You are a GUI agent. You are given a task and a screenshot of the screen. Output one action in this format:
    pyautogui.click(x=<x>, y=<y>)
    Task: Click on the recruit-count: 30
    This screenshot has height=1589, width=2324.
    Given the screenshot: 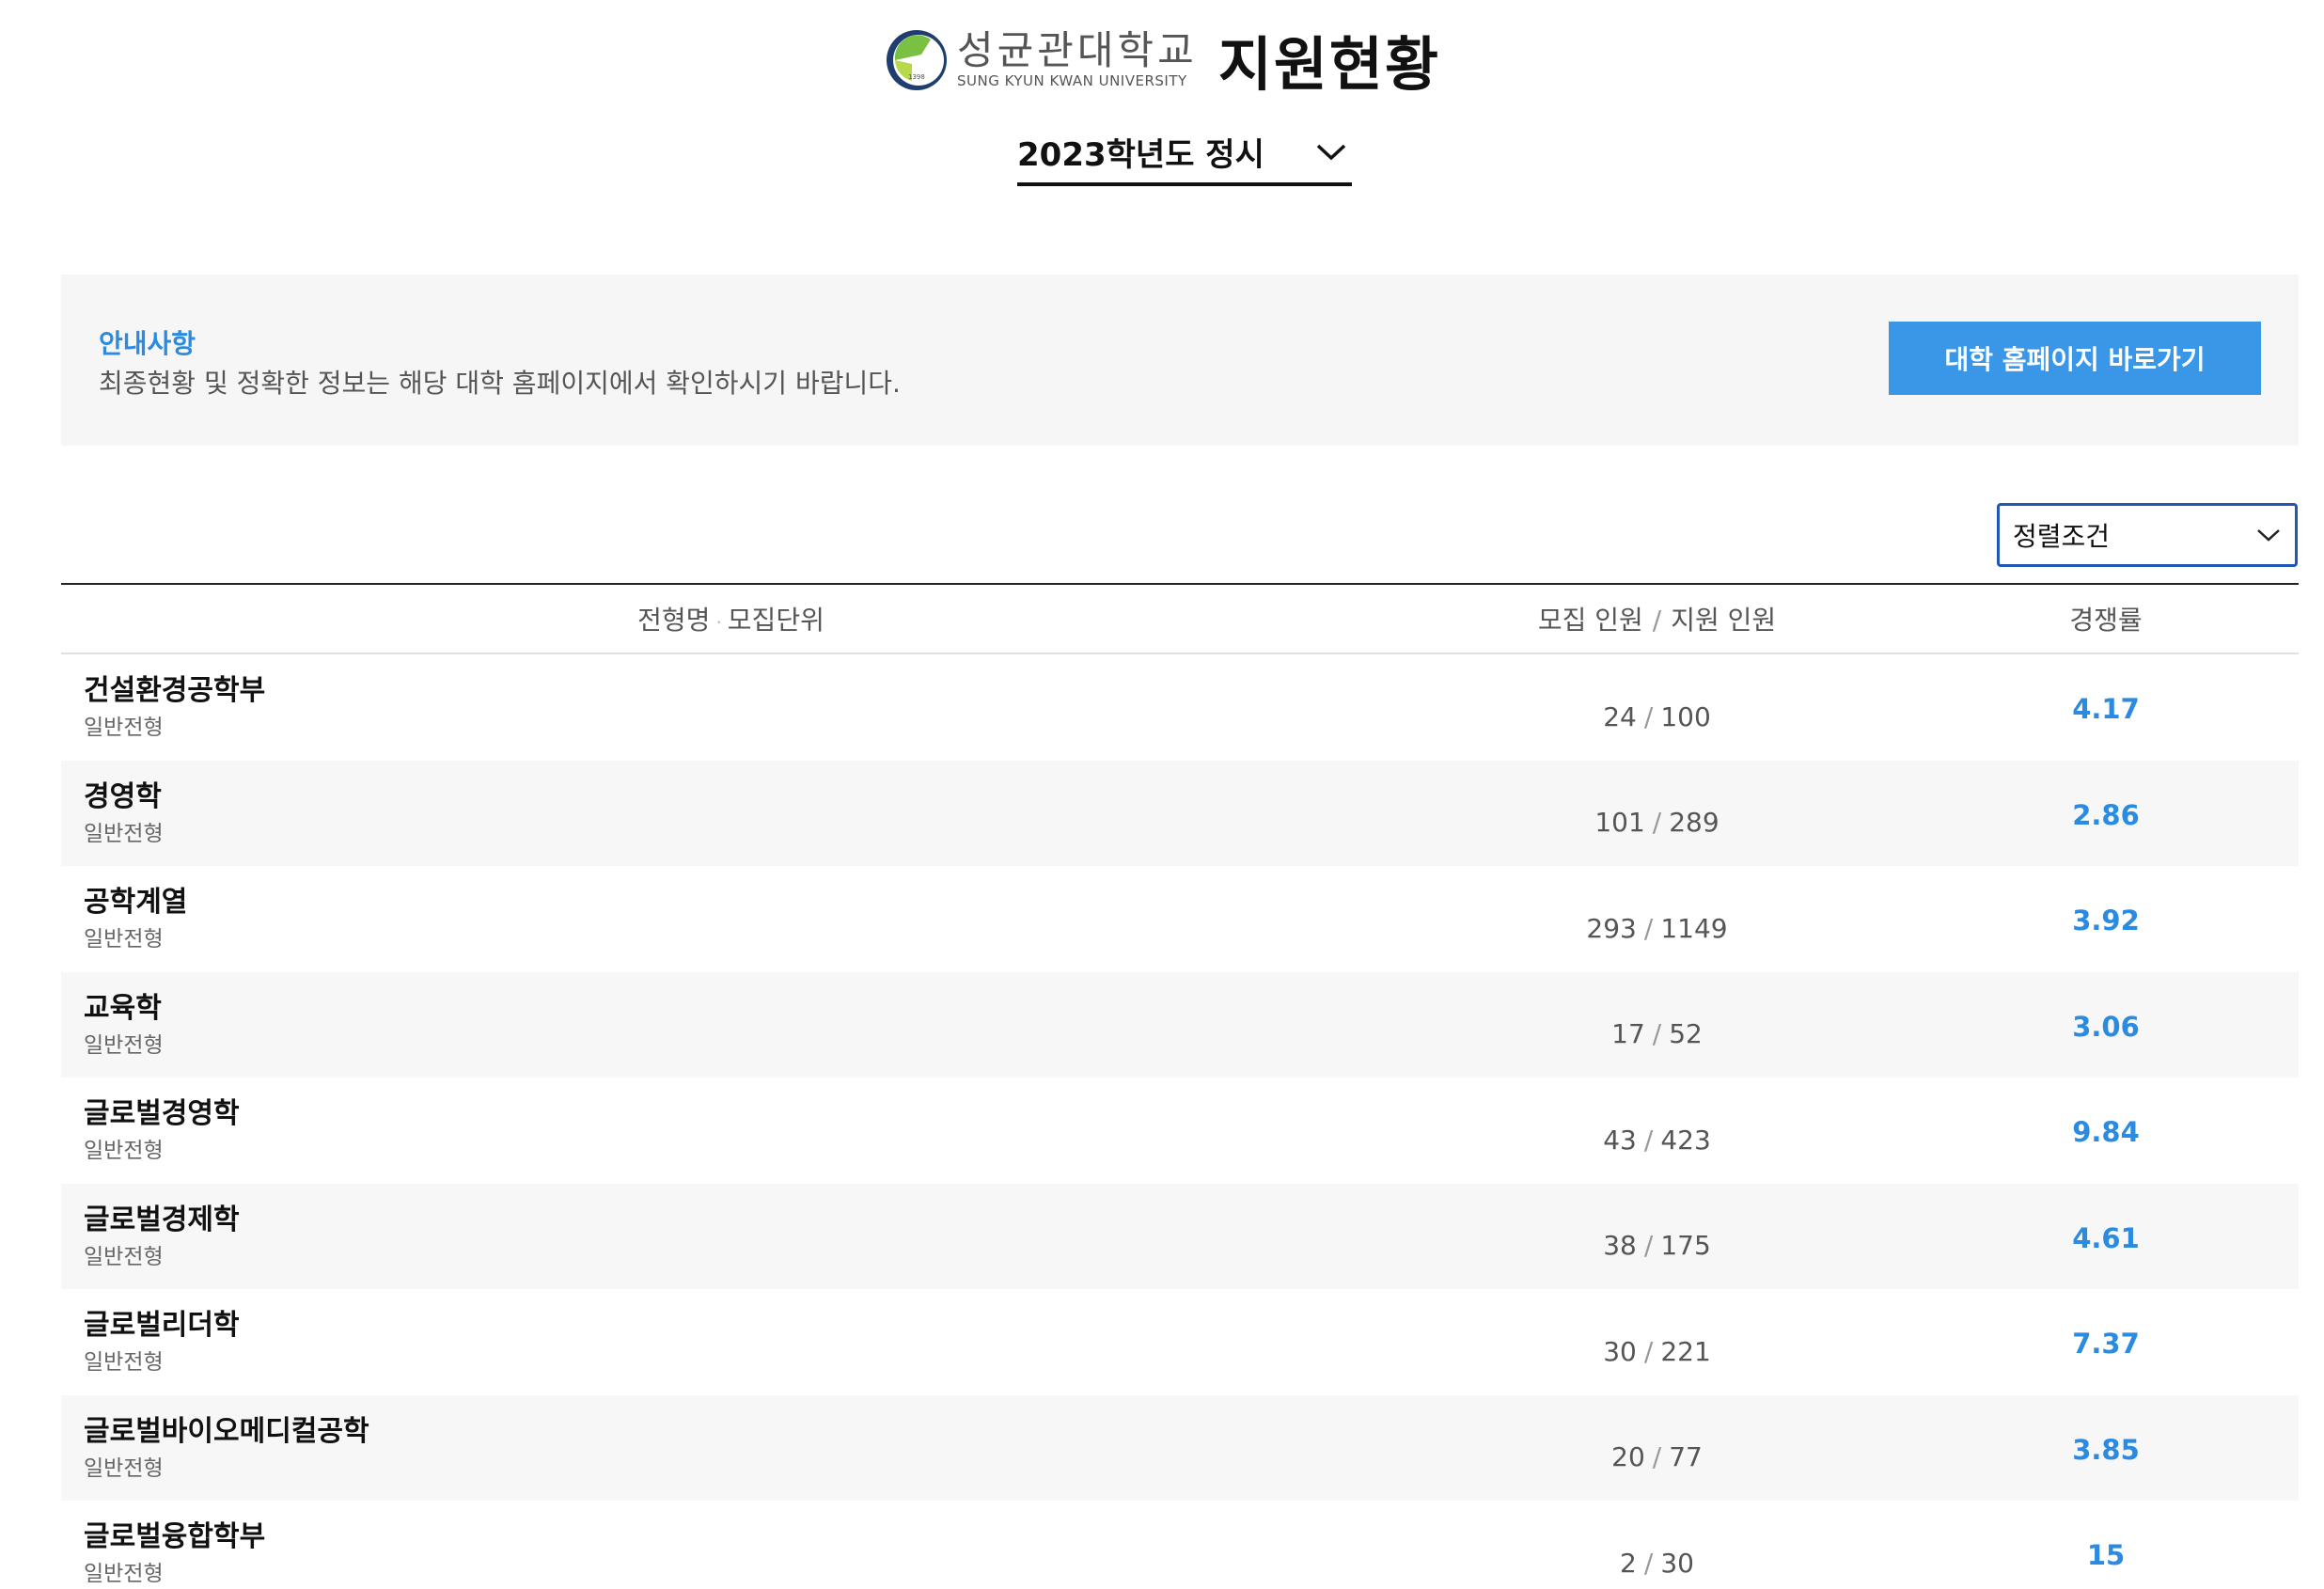 What is the action you would take?
    pyautogui.click(x=1620, y=1351)
    